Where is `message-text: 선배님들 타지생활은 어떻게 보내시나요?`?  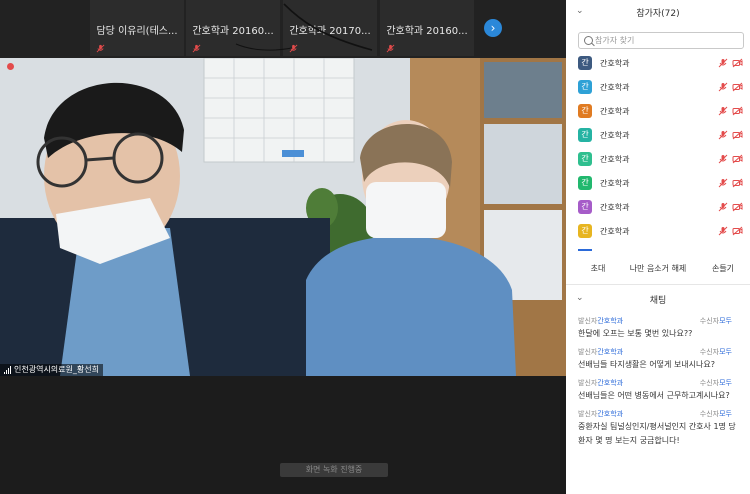
message-text: 선배님들 타지생활은 어떻게 보내시나요? is located at coordinates (646, 364).